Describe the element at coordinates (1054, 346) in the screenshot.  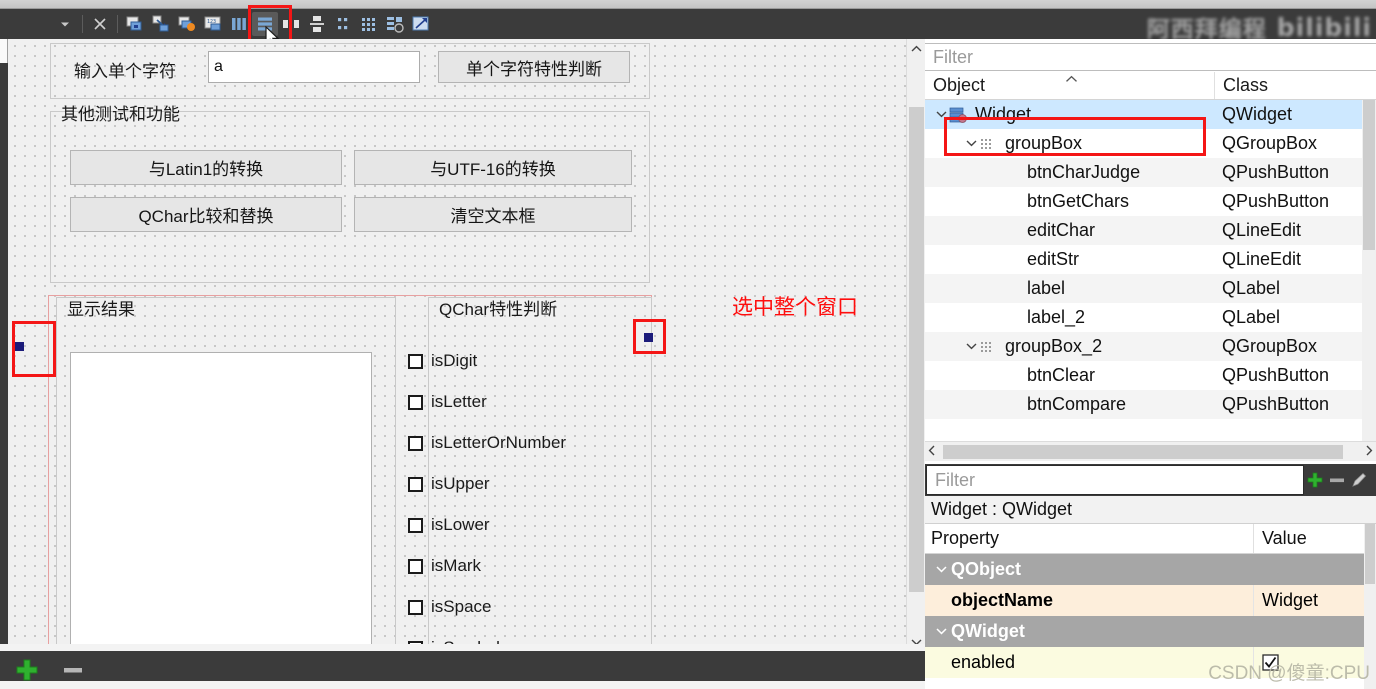
I see `tree-row-object-label: groupBox_2` at that location.